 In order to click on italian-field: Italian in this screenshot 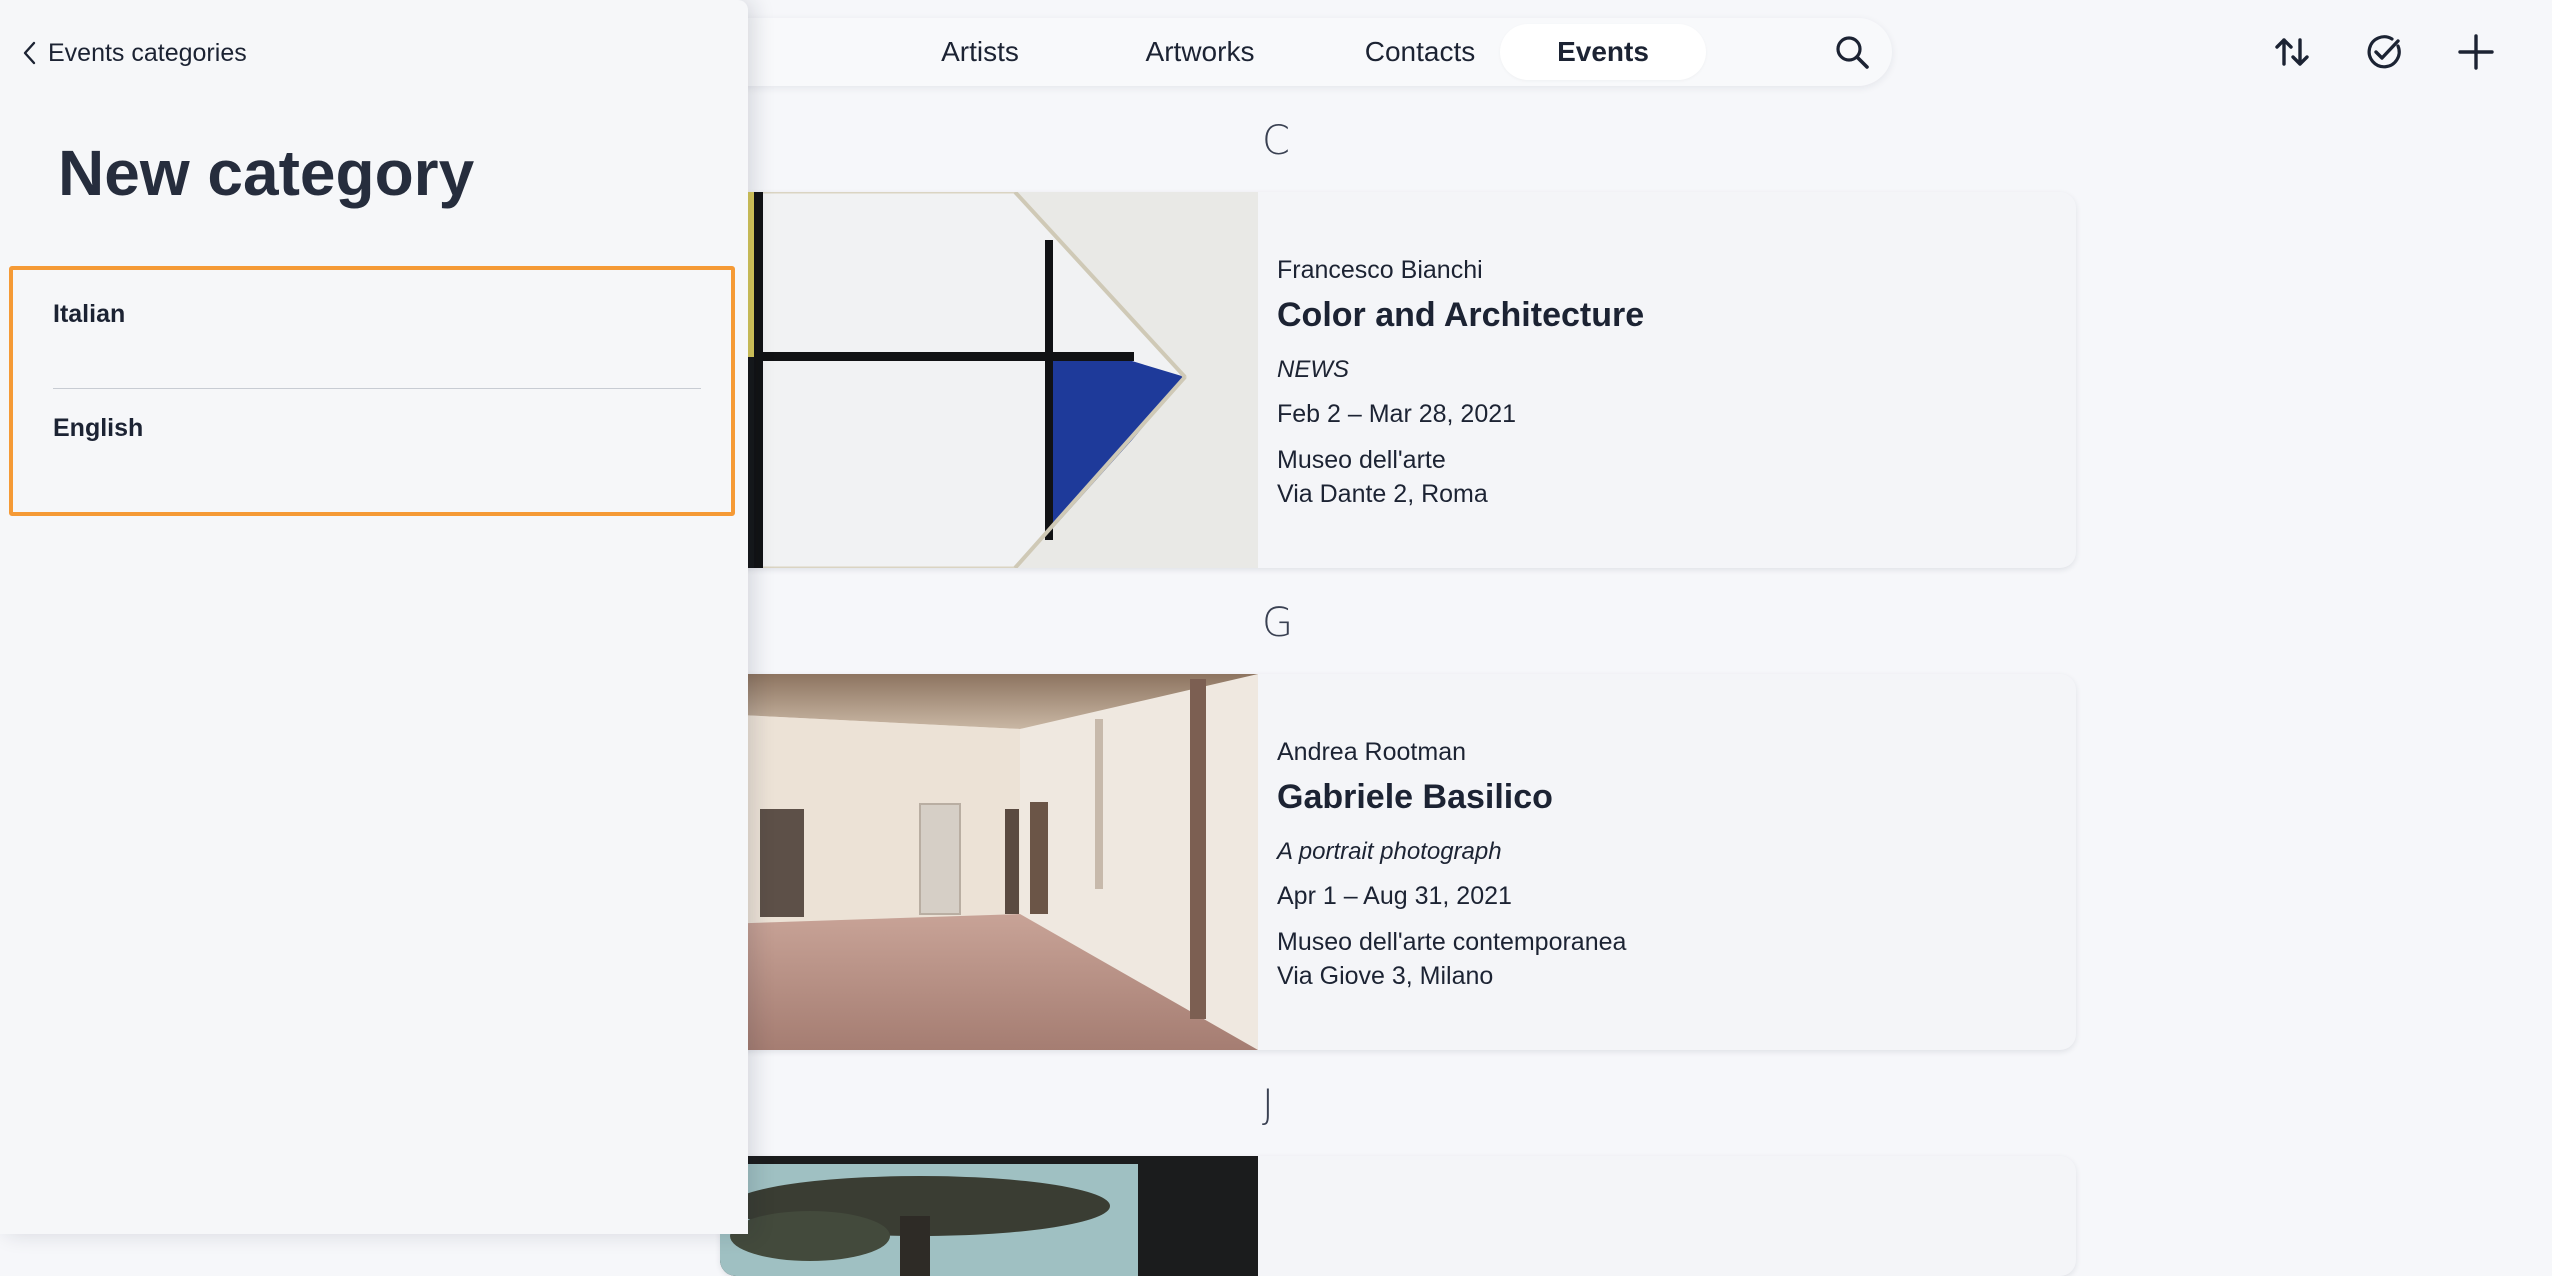, I will do `click(377, 344)`.